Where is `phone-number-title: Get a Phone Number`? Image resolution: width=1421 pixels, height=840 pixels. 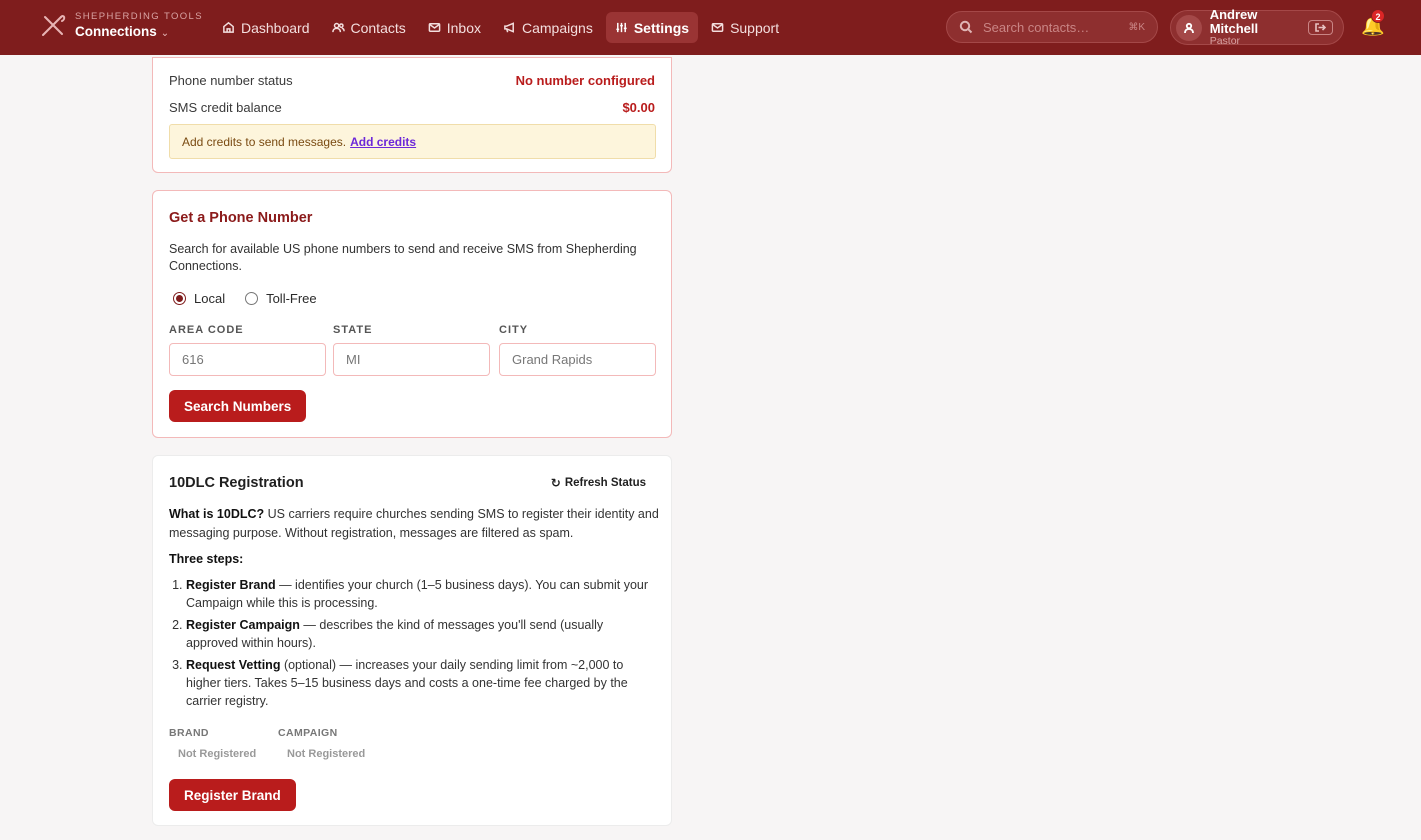 phone-number-title: Get a Phone Number is located at coordinates (241, 218).